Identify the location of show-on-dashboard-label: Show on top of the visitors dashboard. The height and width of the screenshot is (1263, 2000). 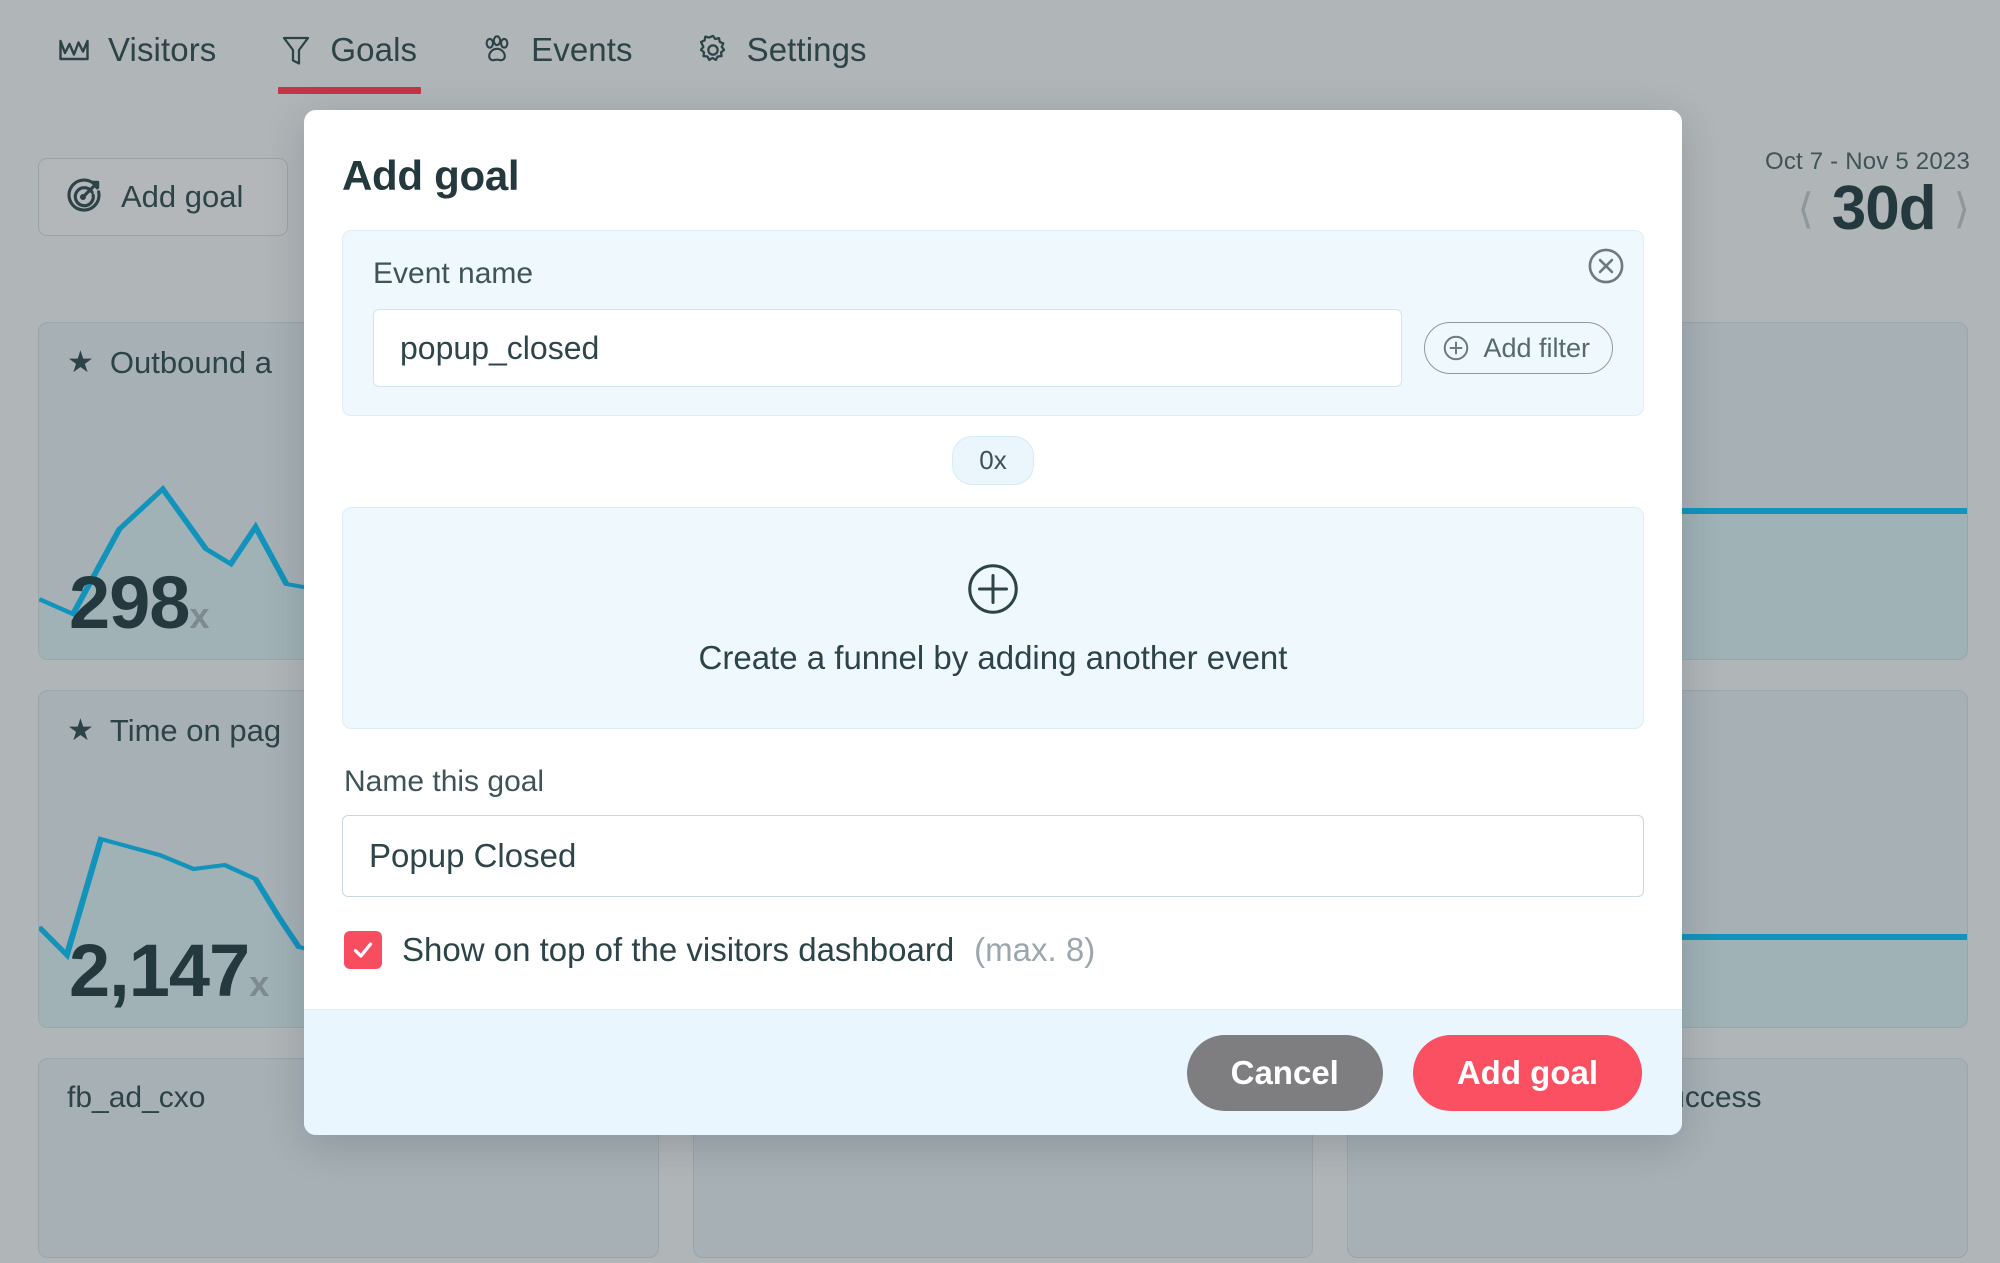
(678, 949).